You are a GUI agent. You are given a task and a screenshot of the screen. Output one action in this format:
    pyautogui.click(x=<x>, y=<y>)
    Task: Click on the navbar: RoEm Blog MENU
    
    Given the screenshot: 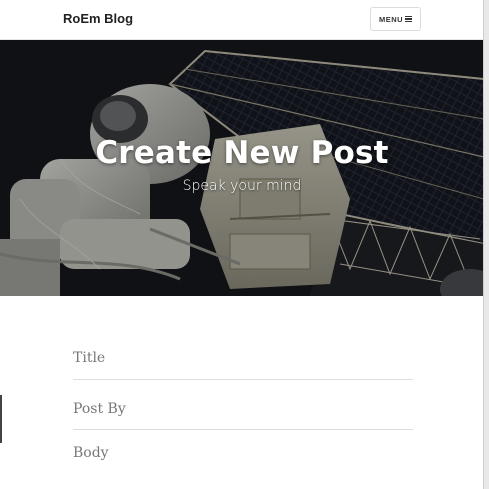 What is the action you would take?
    pyautogui.click(x=242, y=20)
    